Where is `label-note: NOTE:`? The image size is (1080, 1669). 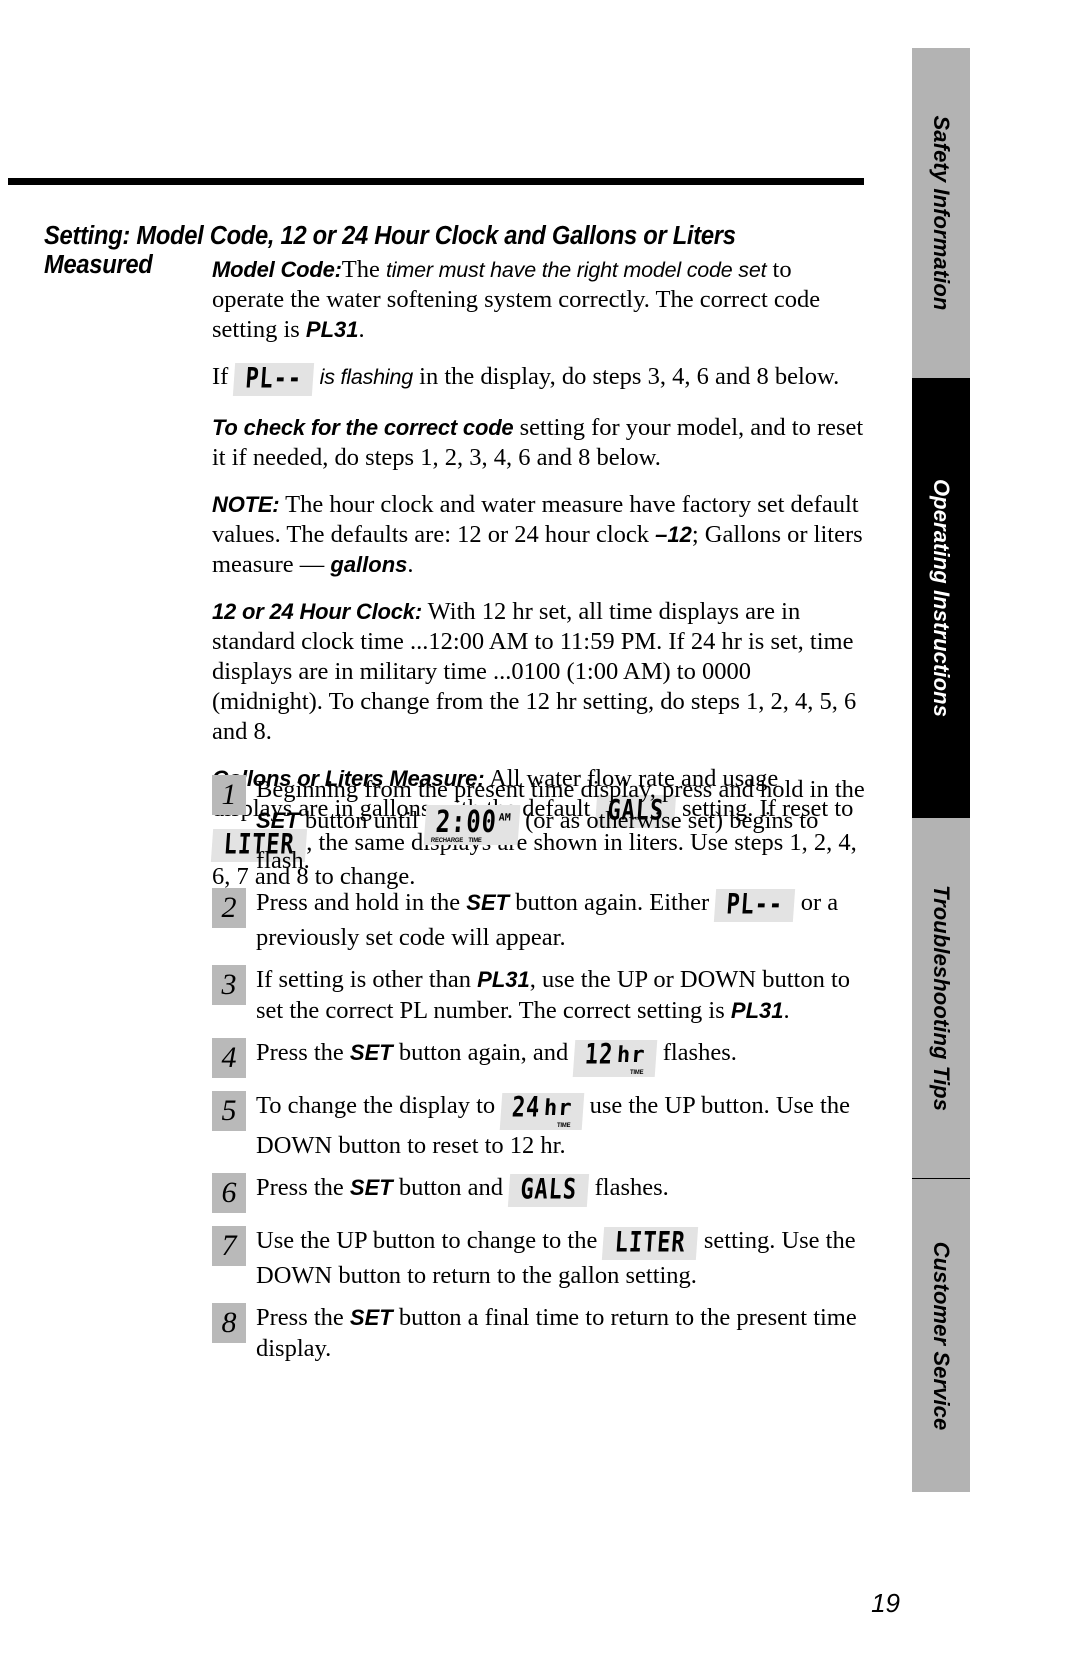 label-note: NOTE: is located at coordinates (246, 504).